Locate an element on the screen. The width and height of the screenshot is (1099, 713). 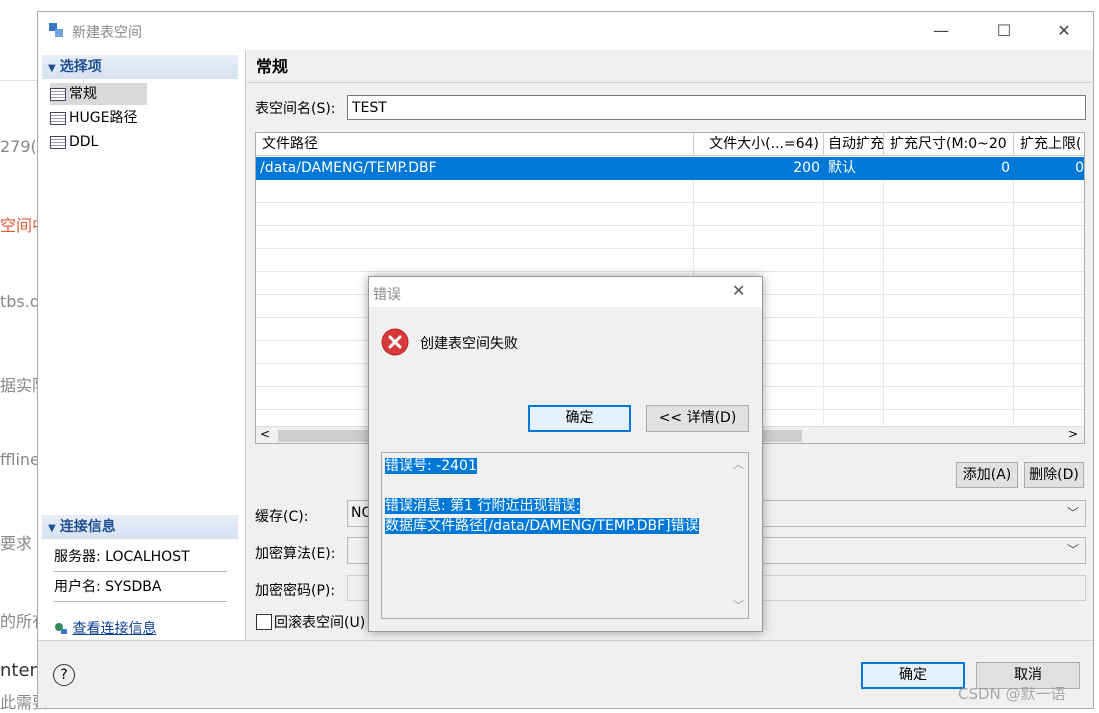
bg-fragment: 要求 is located at coordinates (16, 543).